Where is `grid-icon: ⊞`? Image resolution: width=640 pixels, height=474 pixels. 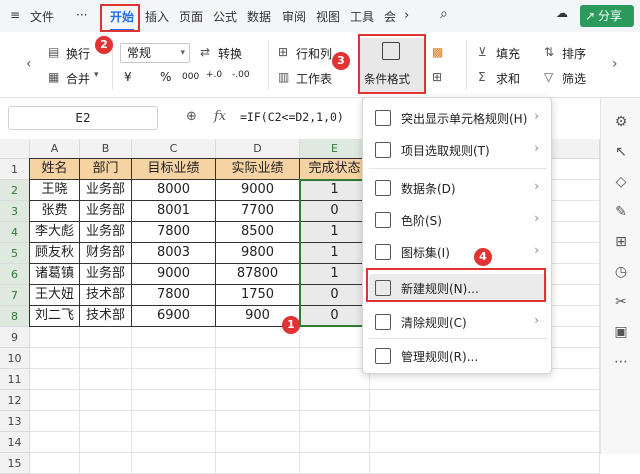
grid-icon: ⊞ is located at coordinates (621, 244).